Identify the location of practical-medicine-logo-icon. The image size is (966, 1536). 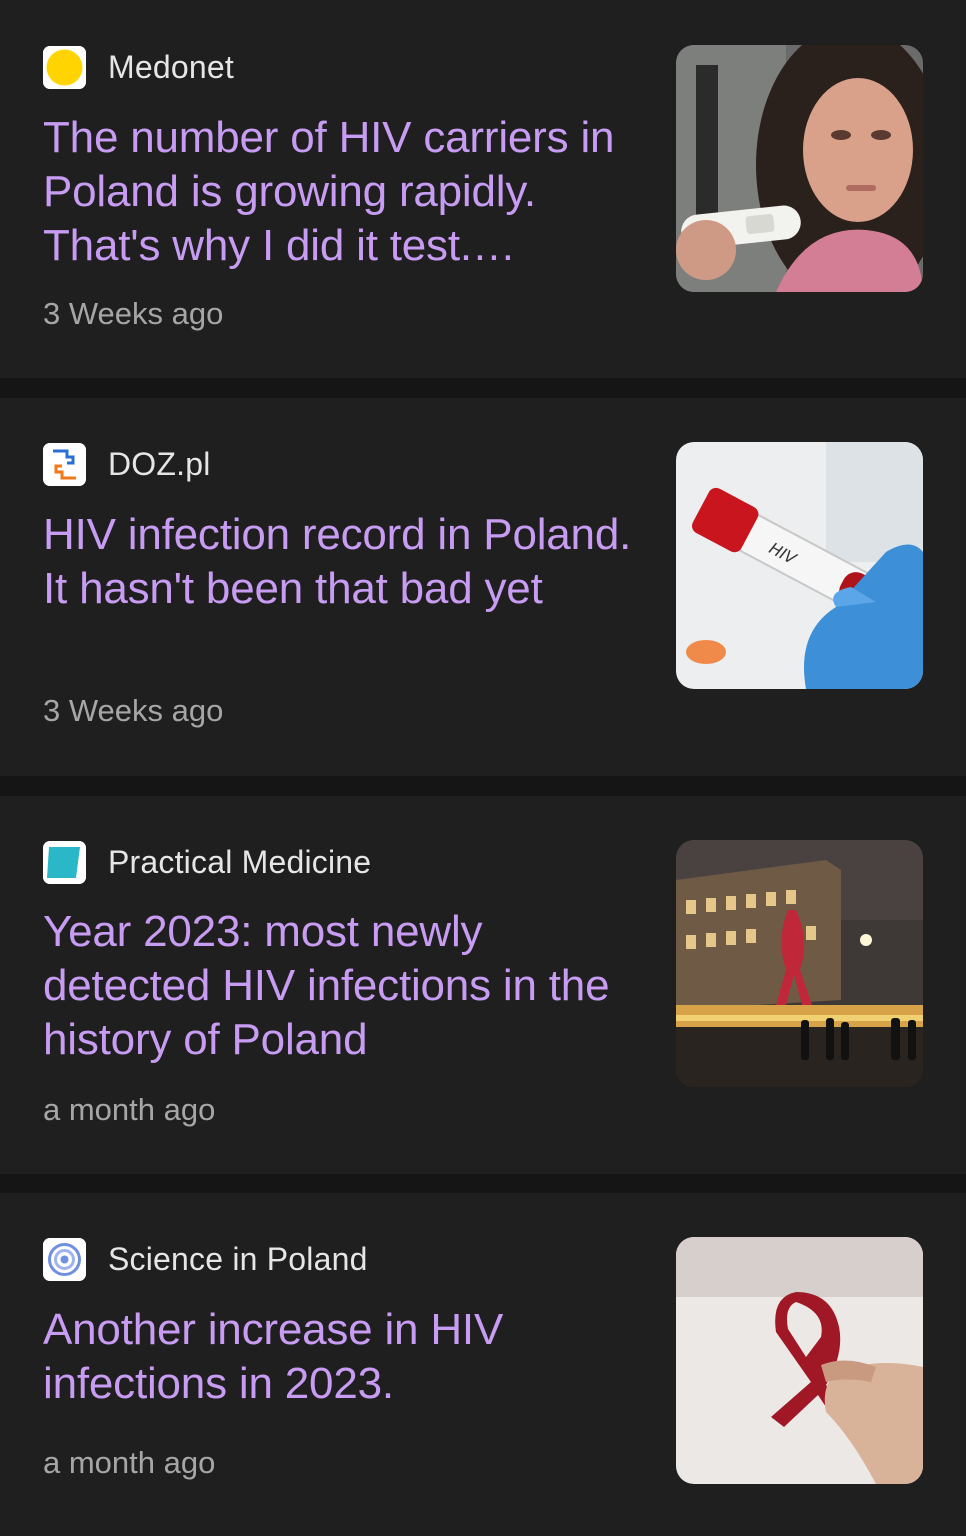
(64, 862).